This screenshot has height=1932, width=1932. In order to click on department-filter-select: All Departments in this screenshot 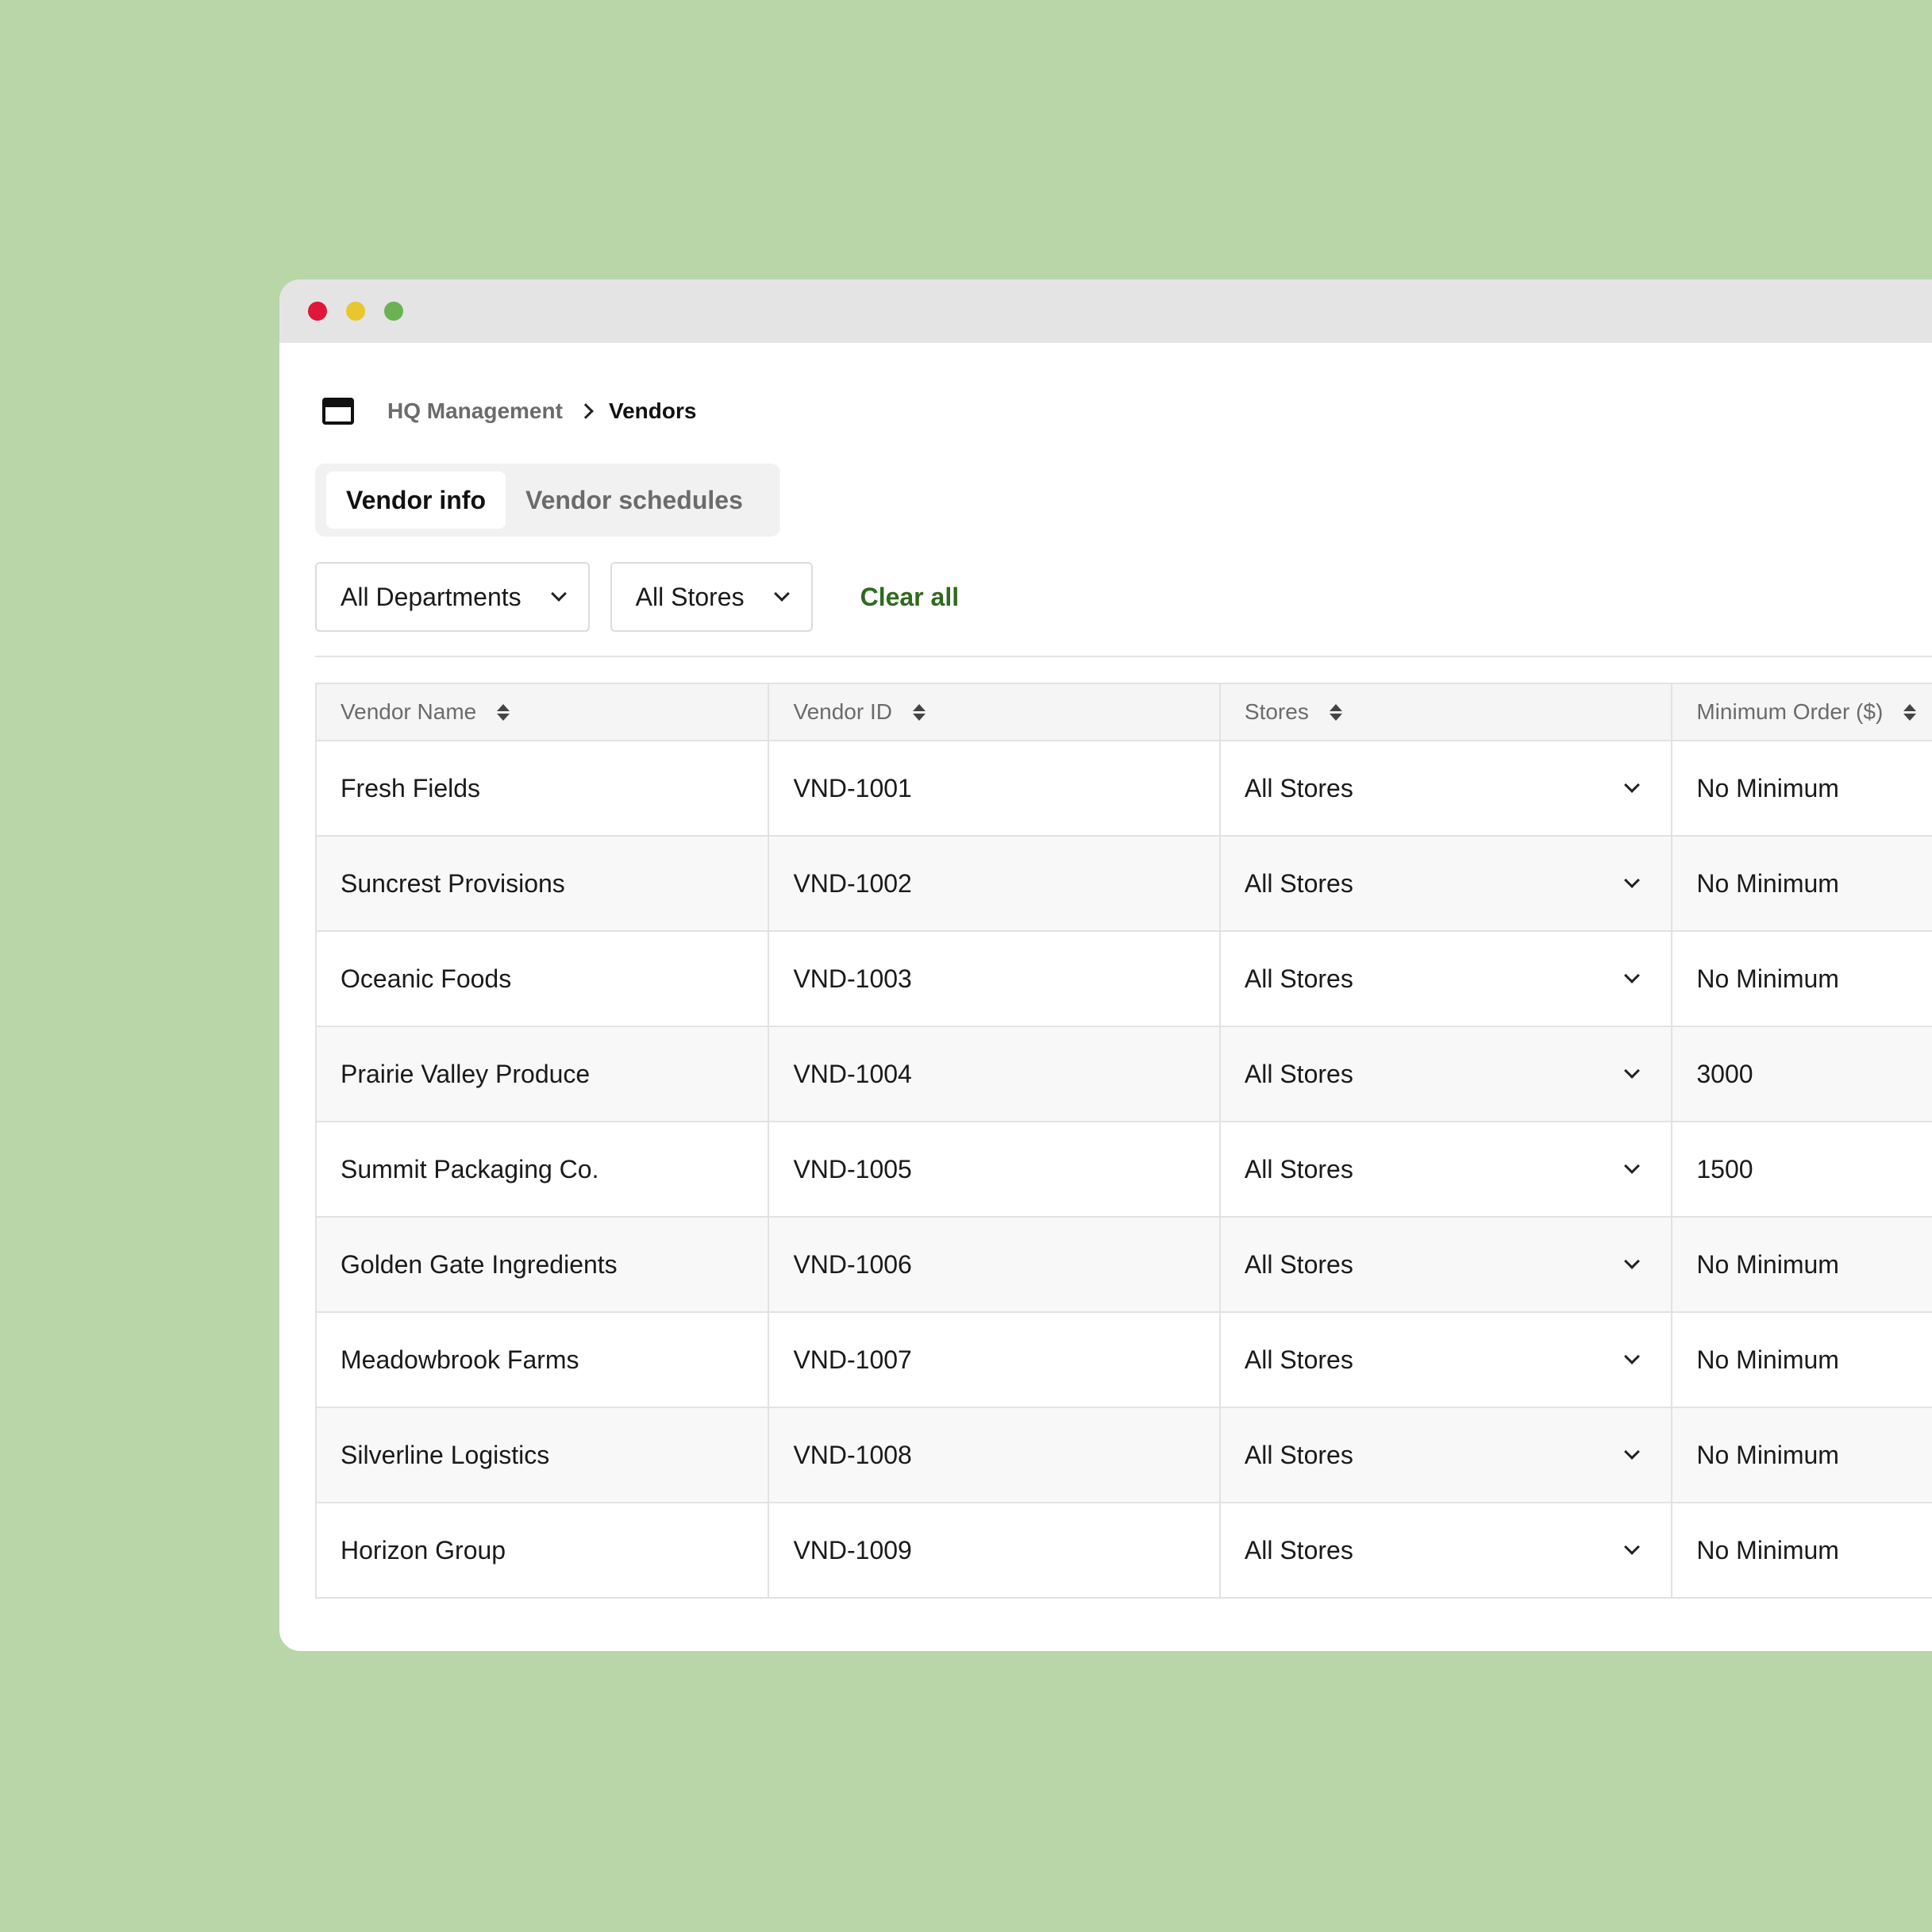, I will do `click(452, 597)`.